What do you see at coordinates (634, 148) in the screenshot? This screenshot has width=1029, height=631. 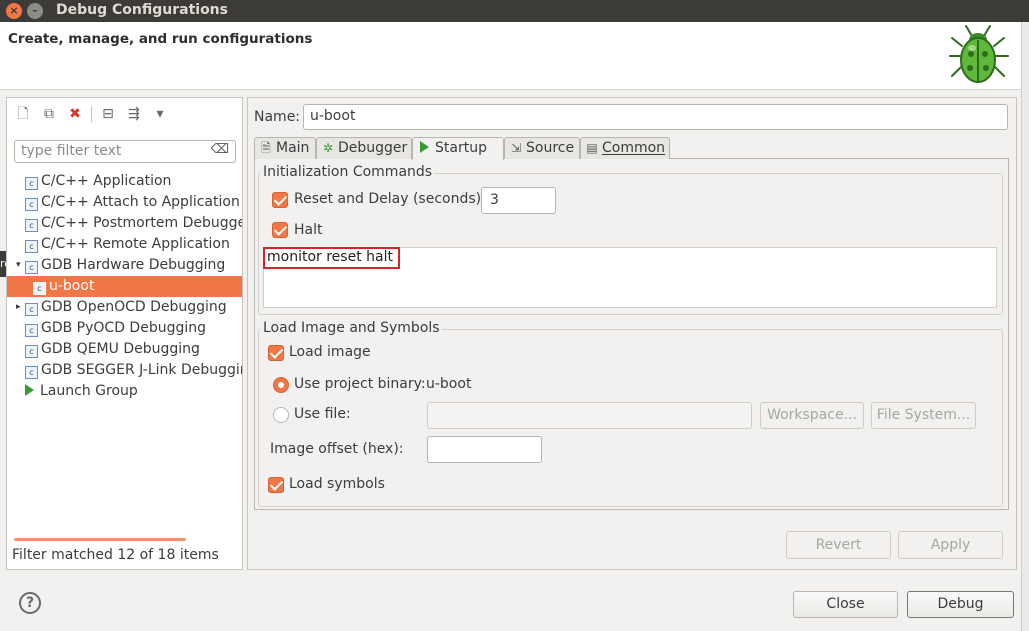 I see `tab-common-label: Common` at bounding box center [634, 148].